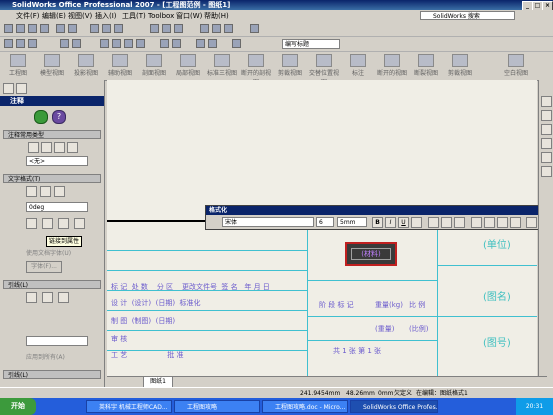  What do you see at coordinates (268, 222) in the screenshot?
I see `font-select: 宋体` at bounding box center [268, 222].